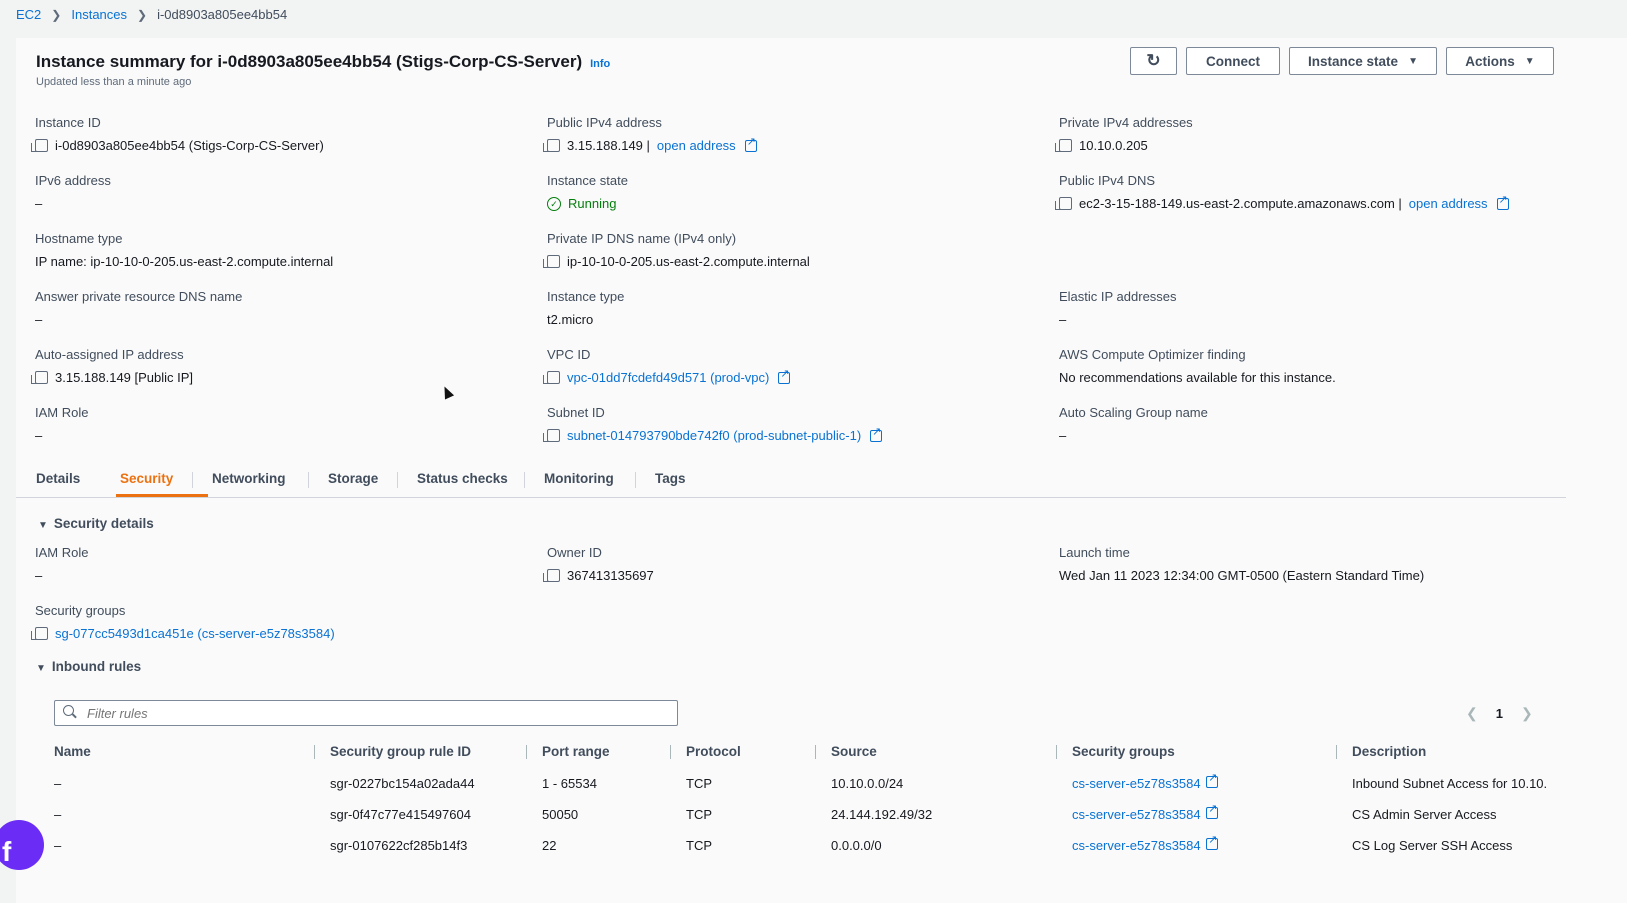 The height and width of the screenshot is (903, 1627). I want to click on field-owner-id: Owner ID 367413135697, so click(598, 564).